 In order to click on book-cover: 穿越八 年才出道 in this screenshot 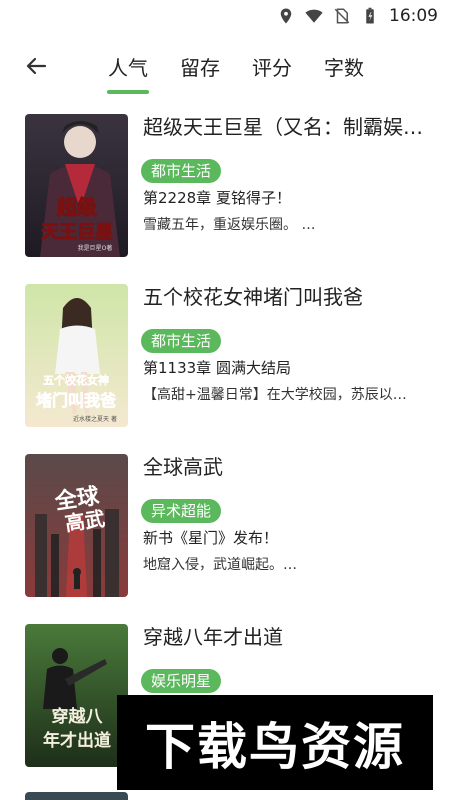, I will do `click(76, 695)`.